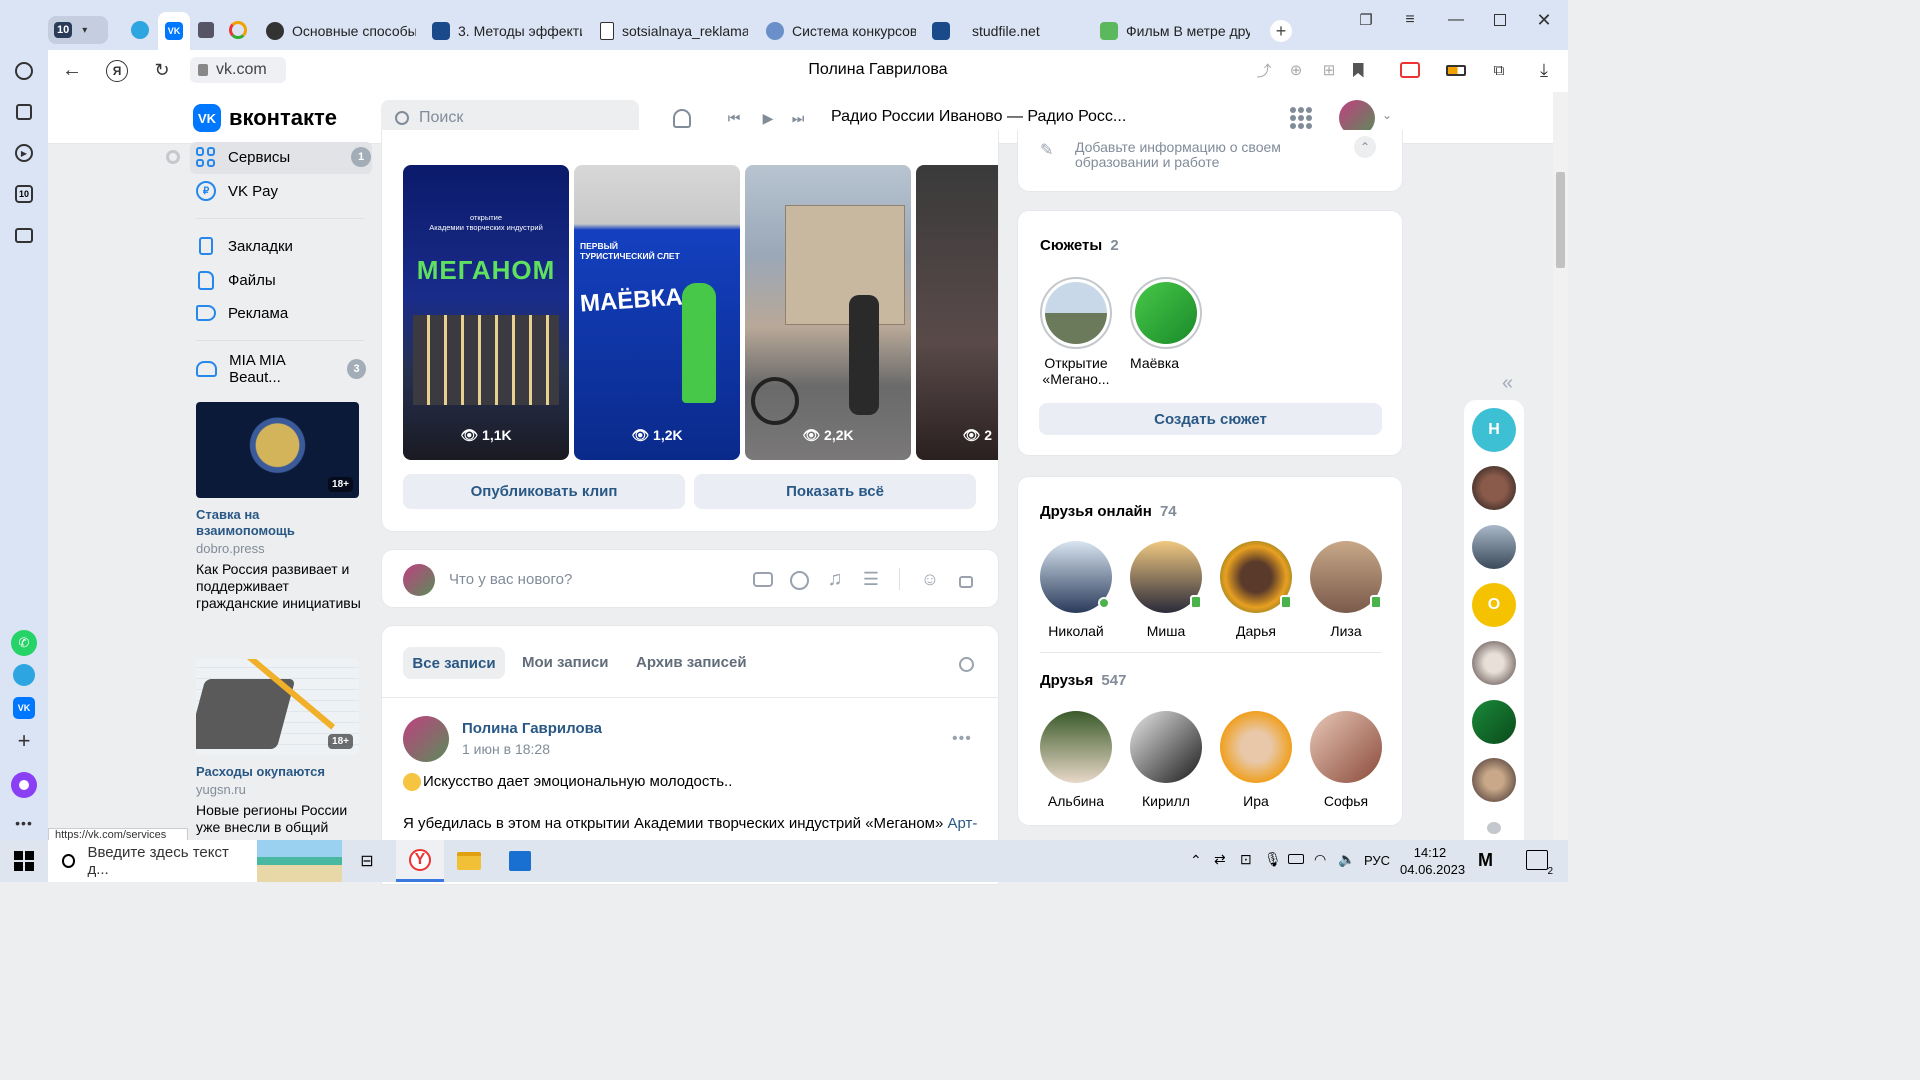  I want to click on tab-my-posts: Мои записи, so click(565, 662).